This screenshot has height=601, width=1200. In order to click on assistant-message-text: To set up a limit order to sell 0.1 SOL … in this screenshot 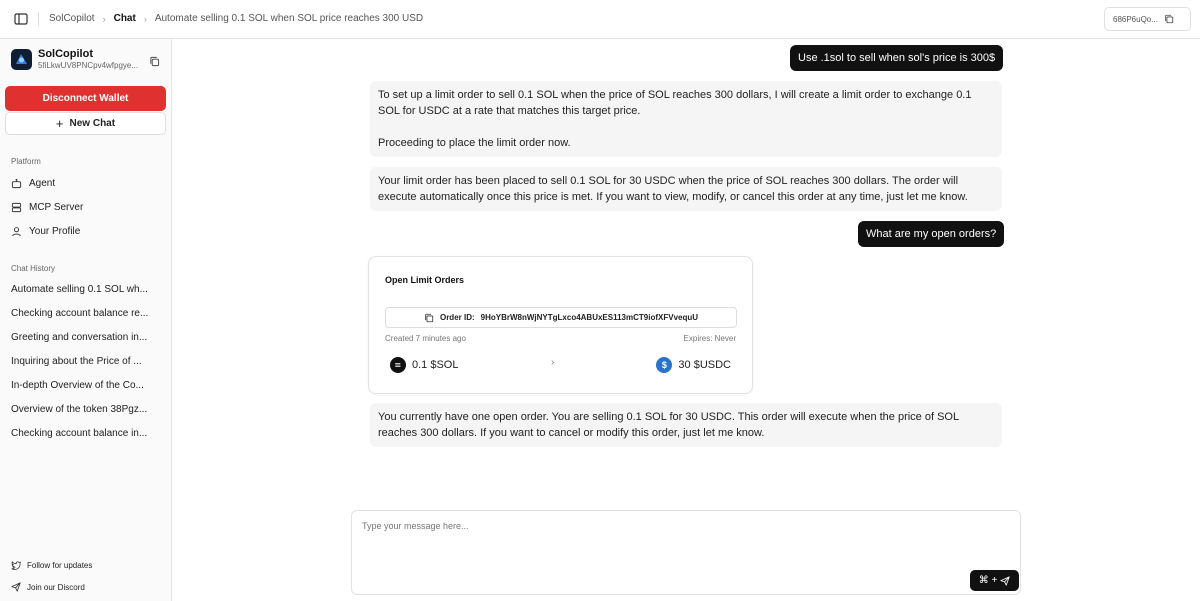, I will do `click(675, 103)`.